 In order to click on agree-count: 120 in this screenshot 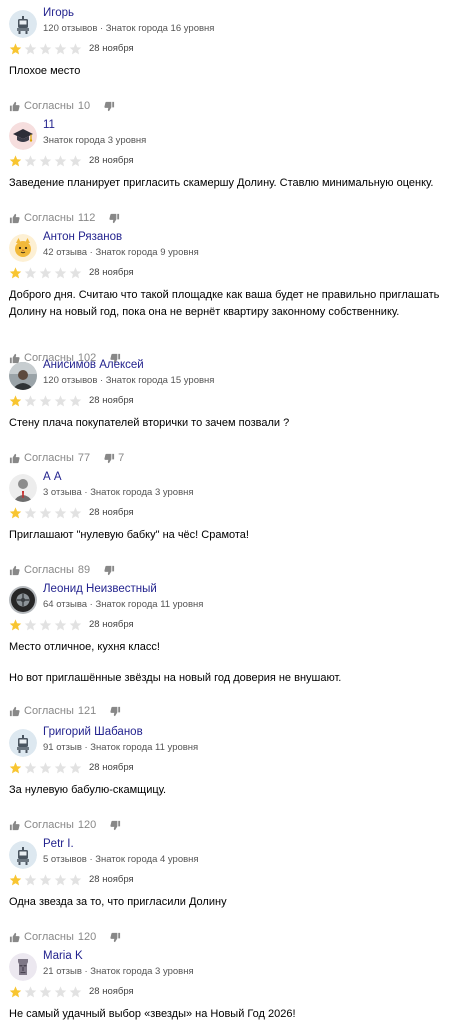, I will do `click(87, 825)`.